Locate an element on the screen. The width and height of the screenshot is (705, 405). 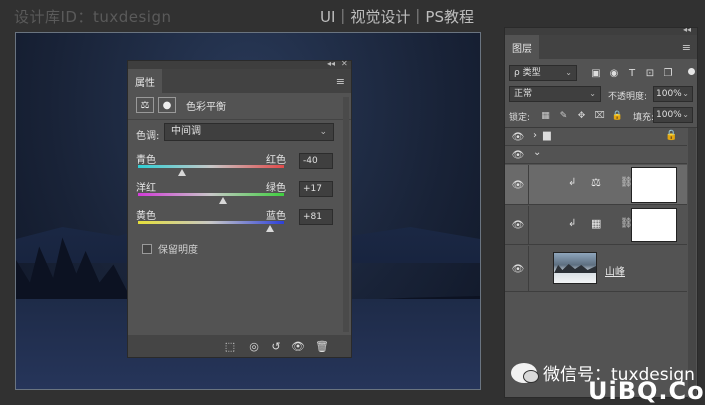
layer-name: 山峰 is located at coordinates (615, 270).